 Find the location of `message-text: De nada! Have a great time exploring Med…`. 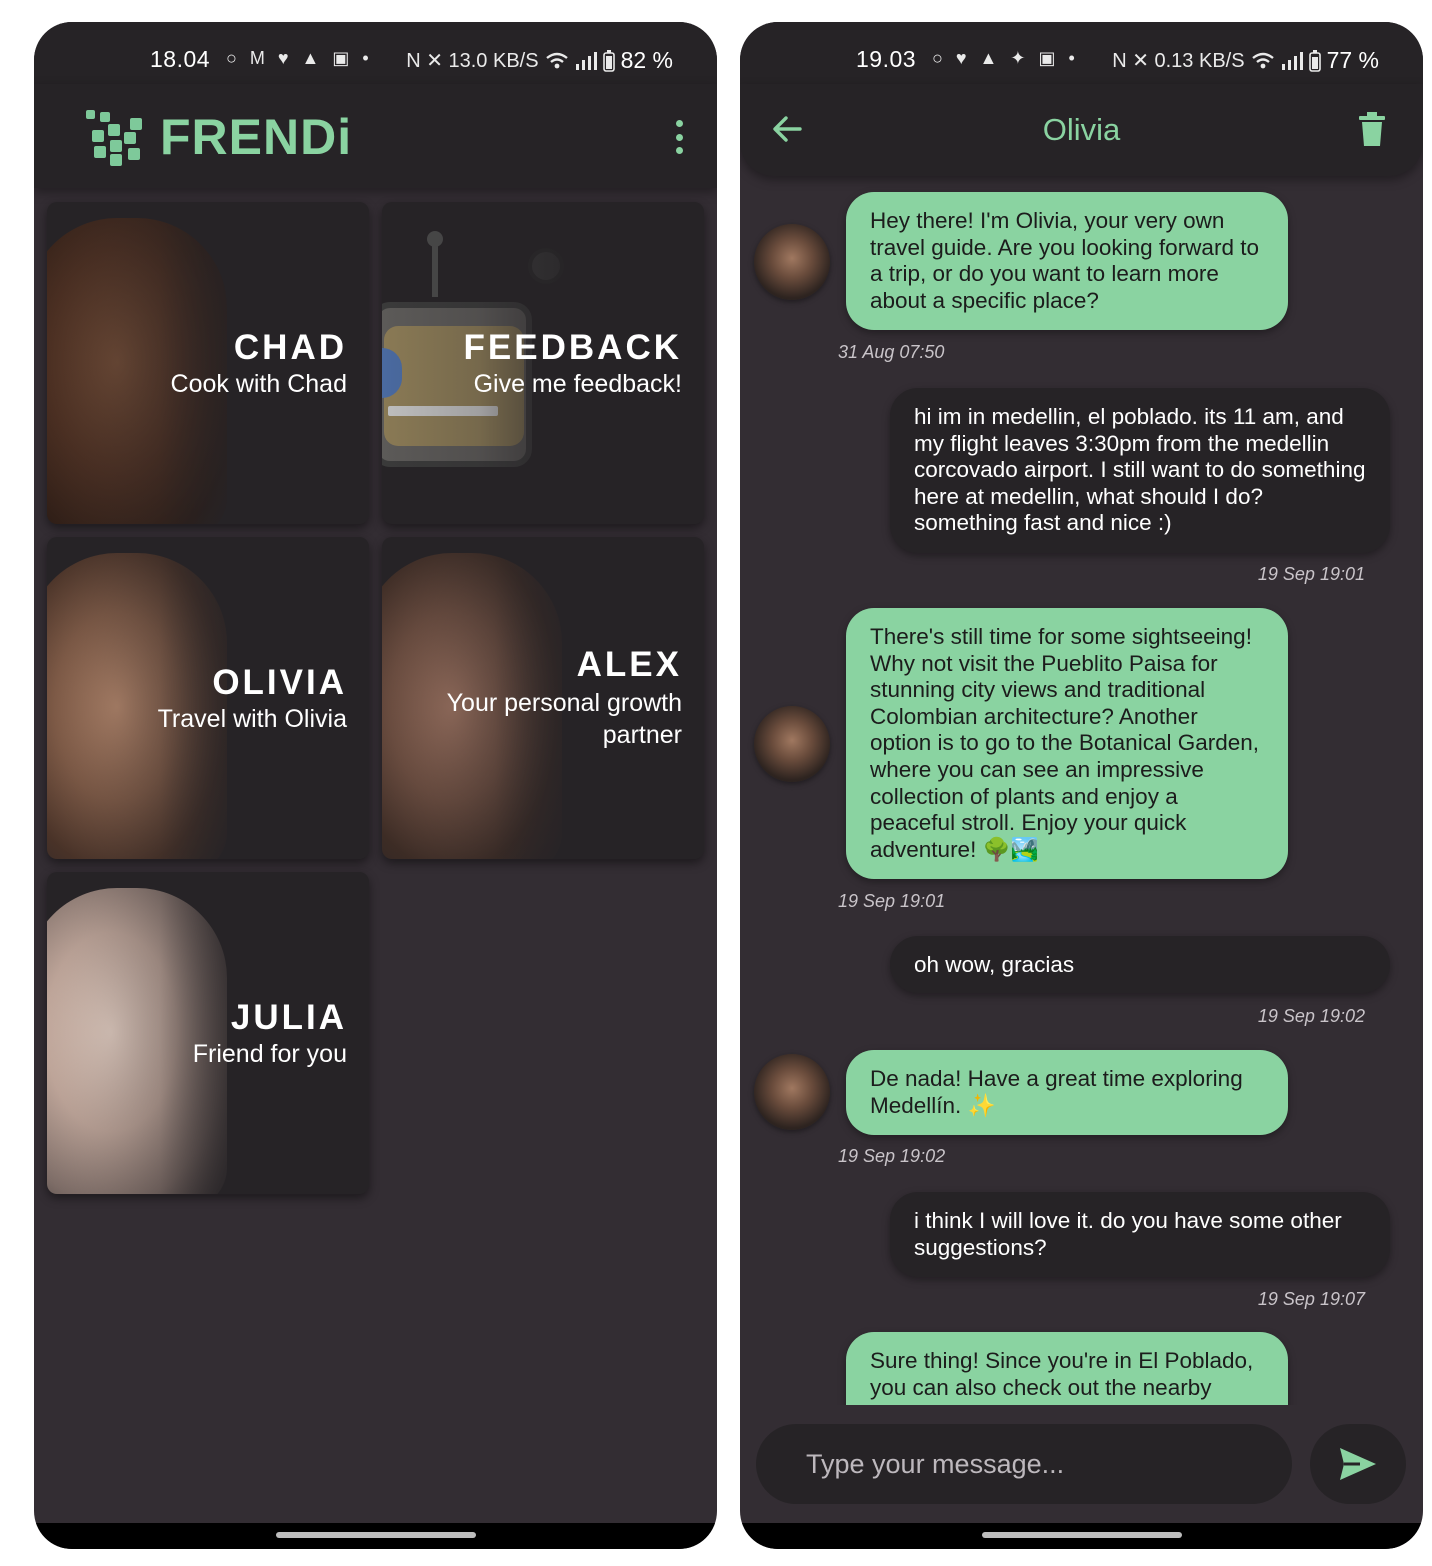

message-text: De nada! Have a great time exploring Med… is located at coordinates (1056, 1092).